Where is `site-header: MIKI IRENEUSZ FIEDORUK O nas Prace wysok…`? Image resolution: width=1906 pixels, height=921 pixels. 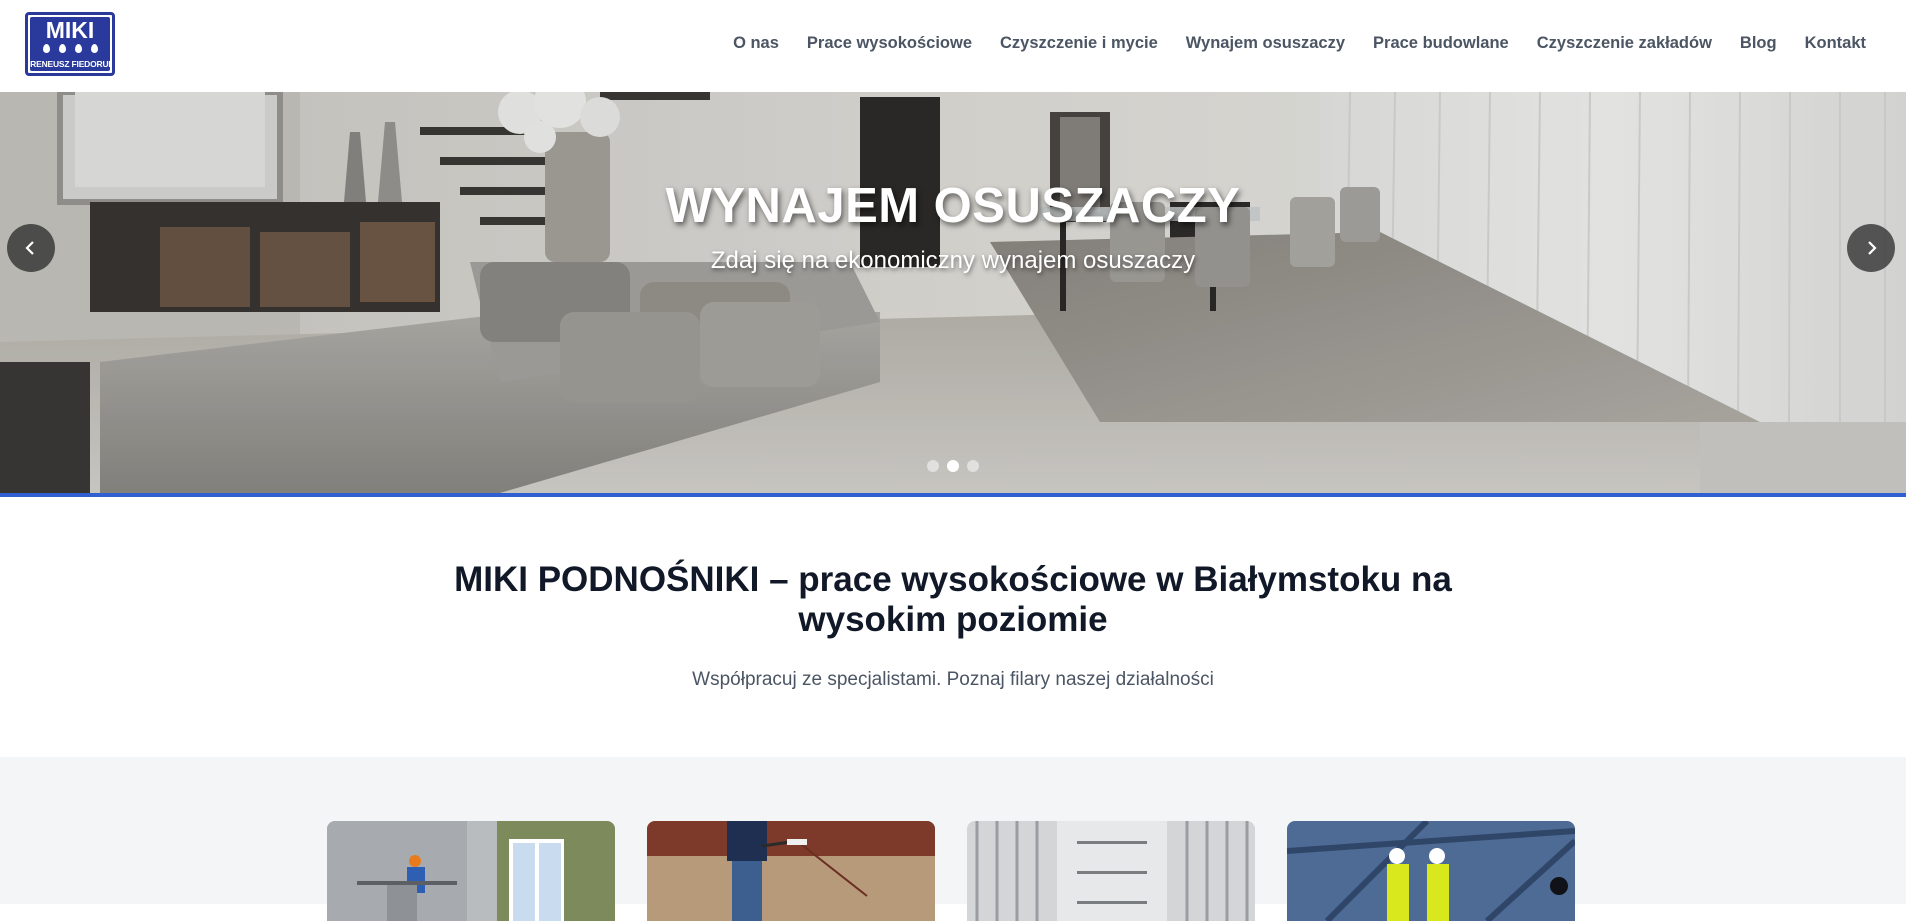
site-header: MIKI IRENEUSZ FIEDORUK O nas Prace wysok… is located at coordinates (953, 46).